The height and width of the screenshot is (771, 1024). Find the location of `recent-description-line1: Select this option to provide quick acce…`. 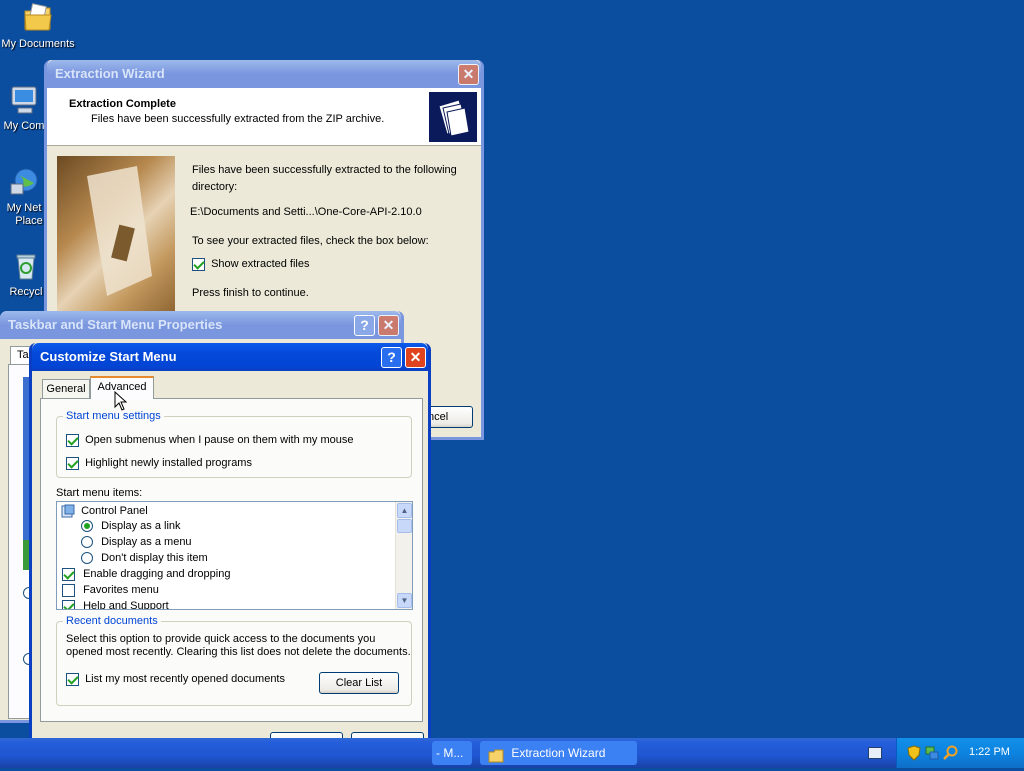

recent-description-line1: Select this option to provide quick acce… is located at coordinates (221, 639).